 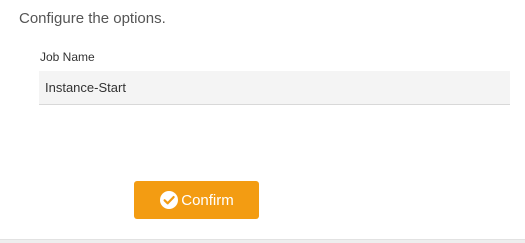 What do you see at coordinates (169, 200) in the screenshot?
I see `check-circle-icon` at bounding box center [169, 200].